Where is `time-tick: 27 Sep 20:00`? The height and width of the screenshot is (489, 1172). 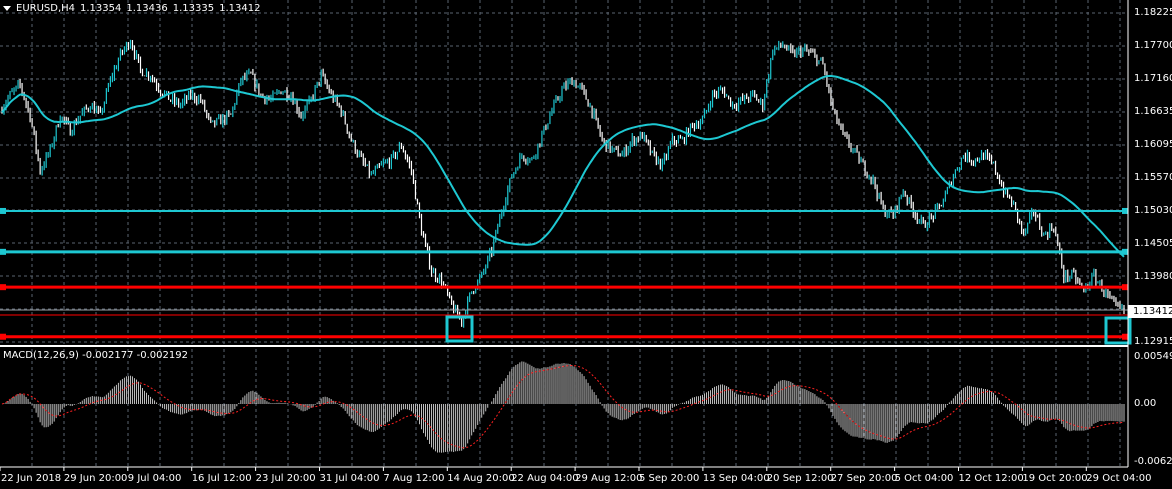
time-tick: 27 Sep 20:00 is located at coordinates (864, 478).